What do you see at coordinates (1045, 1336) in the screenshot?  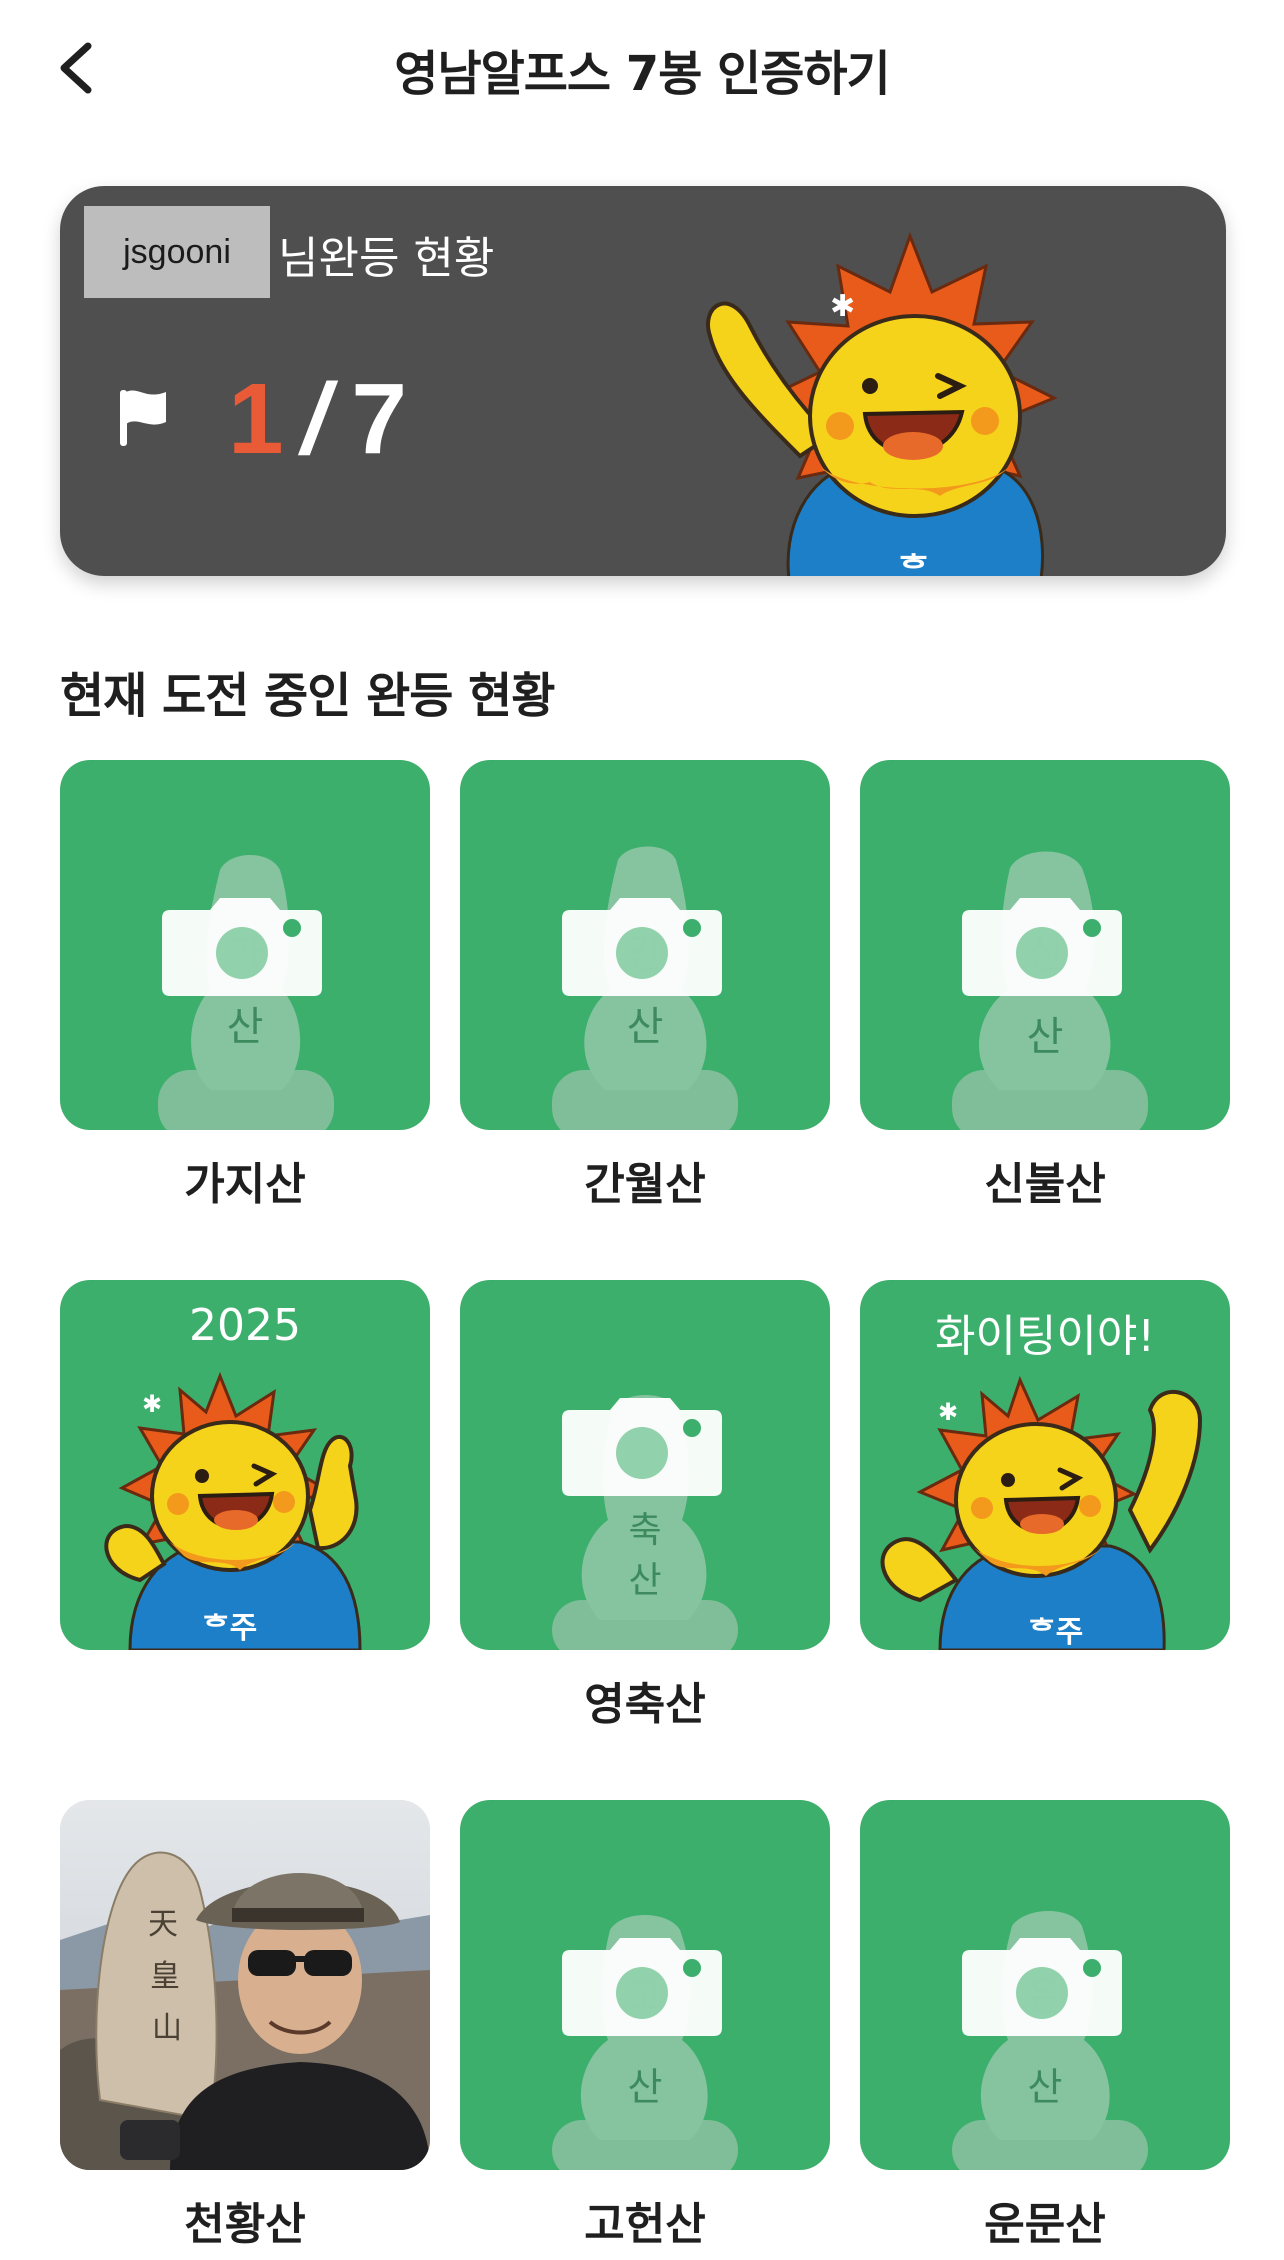 I see `tile-caption: 화이팅이야!` at bounding box center [1045, 1336].